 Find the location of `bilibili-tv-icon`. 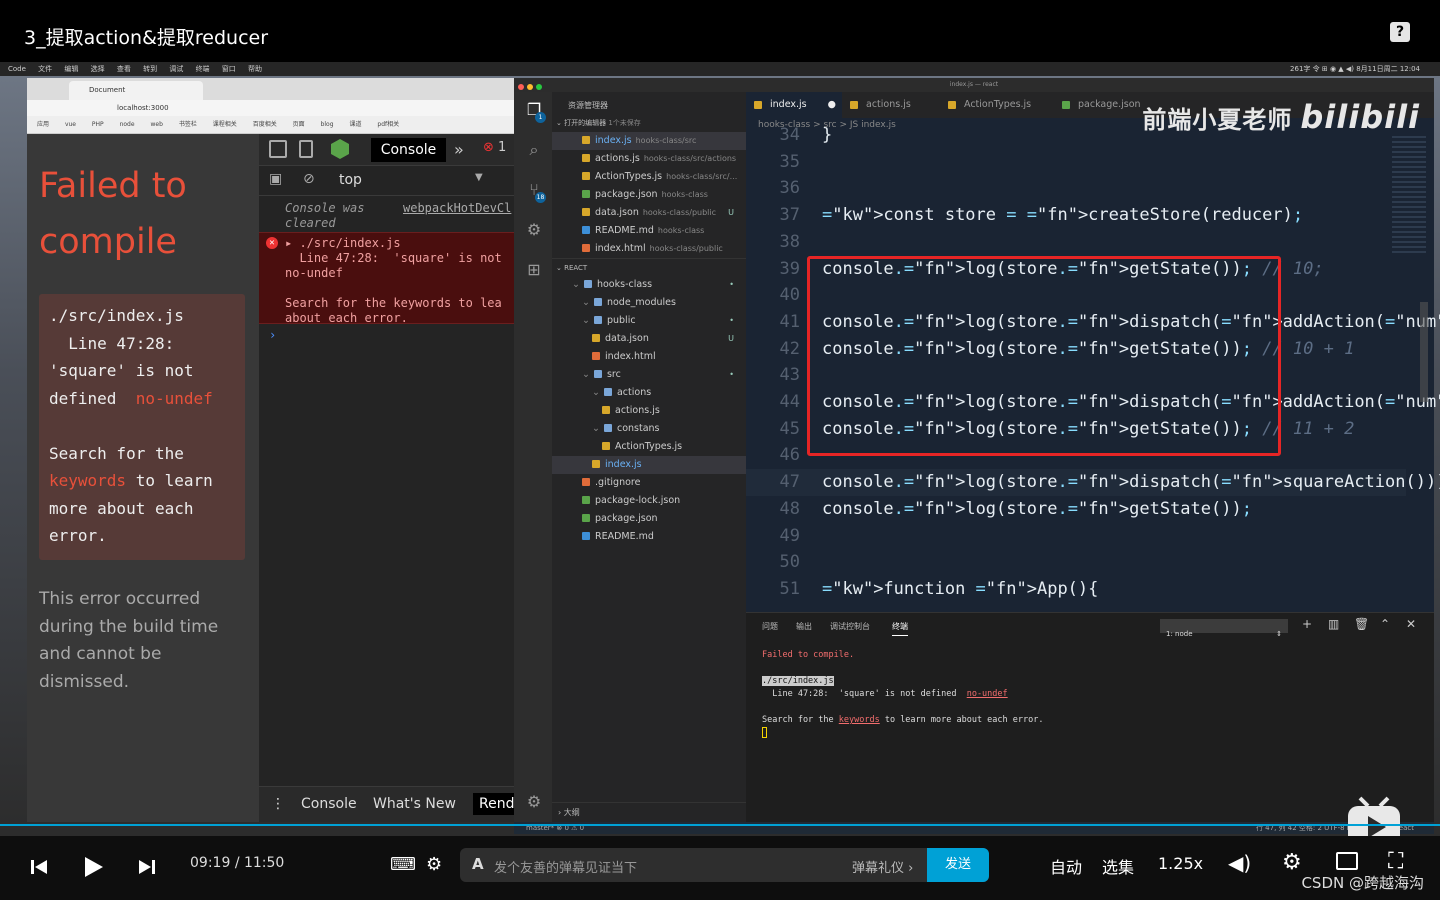

bilibili-tv-icon is located at coordinates (1374, 816).